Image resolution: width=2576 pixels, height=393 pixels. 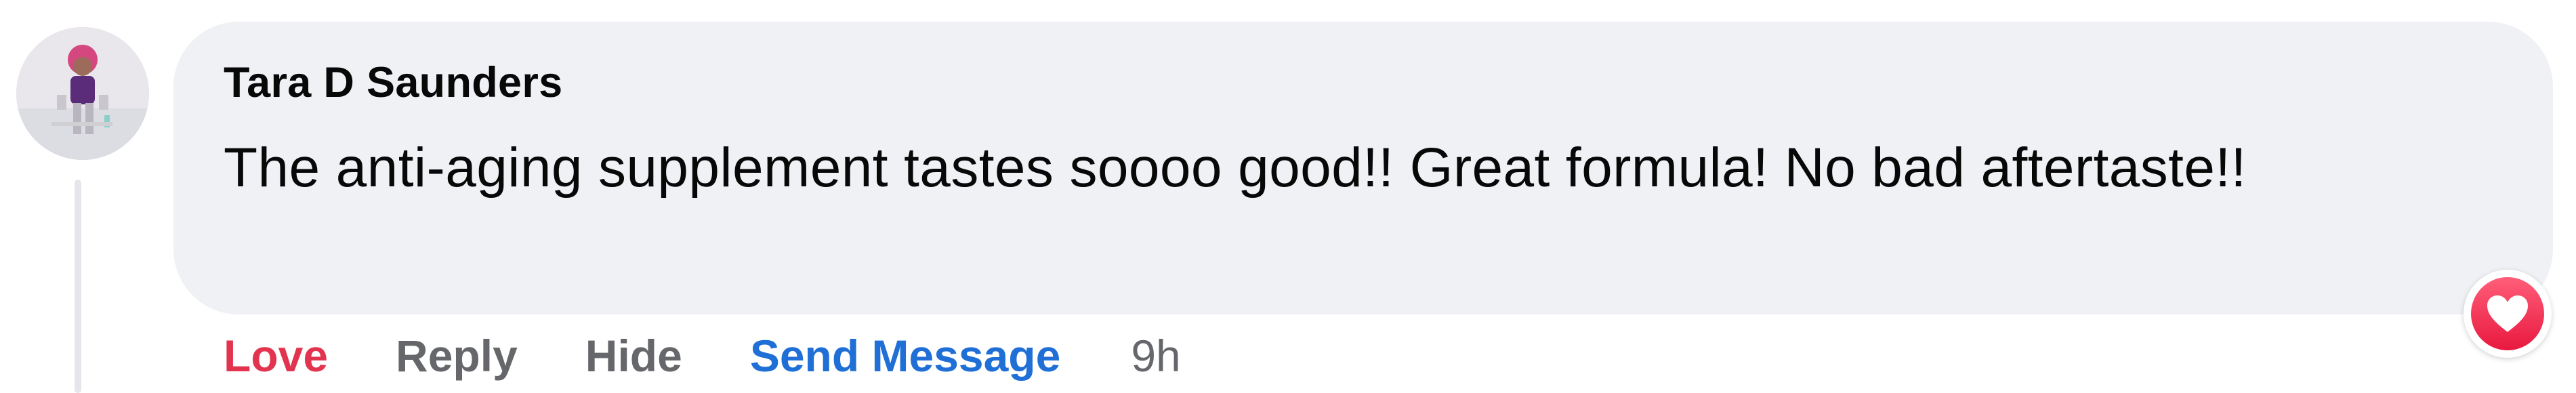 I want to click on hide-button: Hide, so click(x=633, y=355).